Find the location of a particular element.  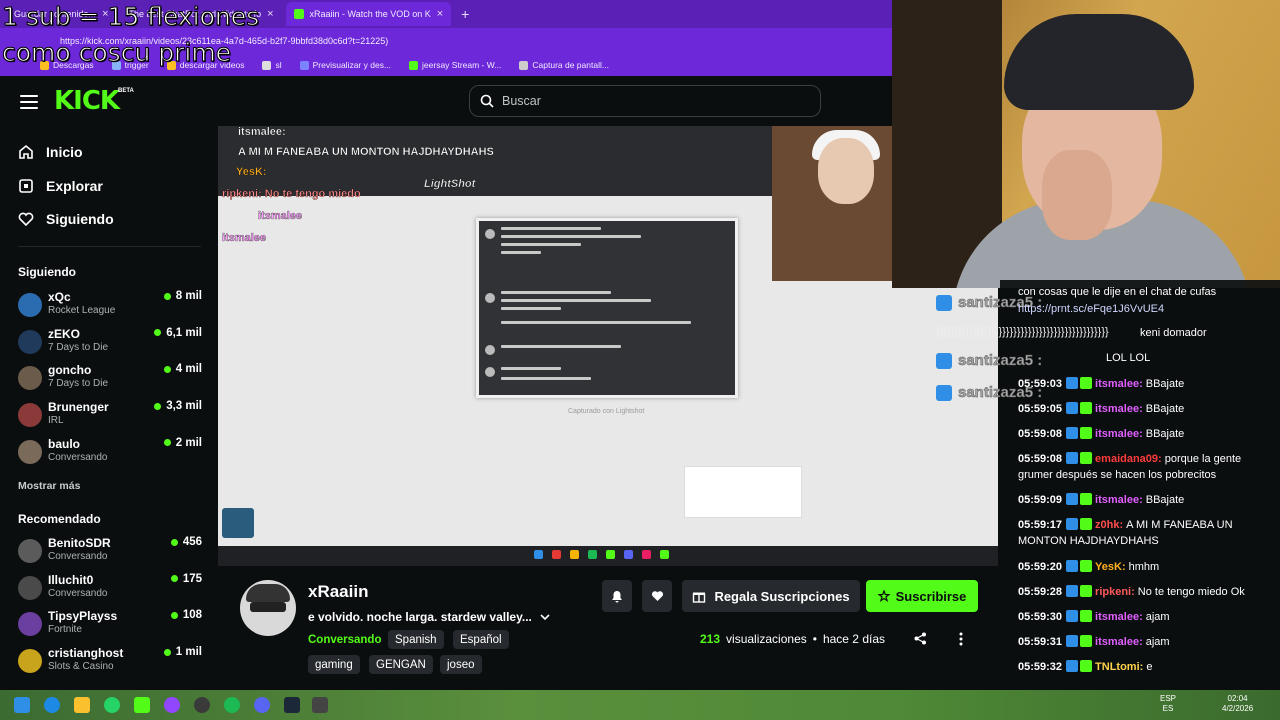

kick-favicon-icon is located at coordinates (298, 14).